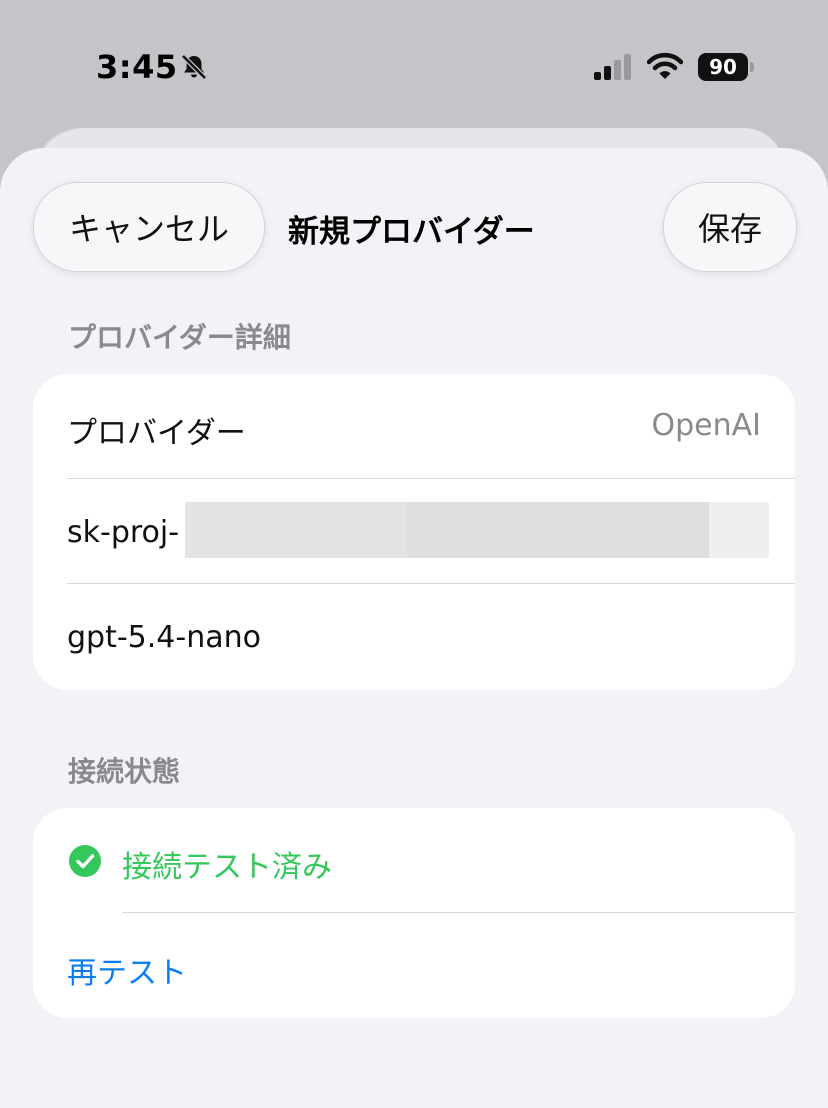  What do you see at coordinates (612, 67) in the screenshot?
I see `cellular-signal-icon` at bounding box center [612, 67].